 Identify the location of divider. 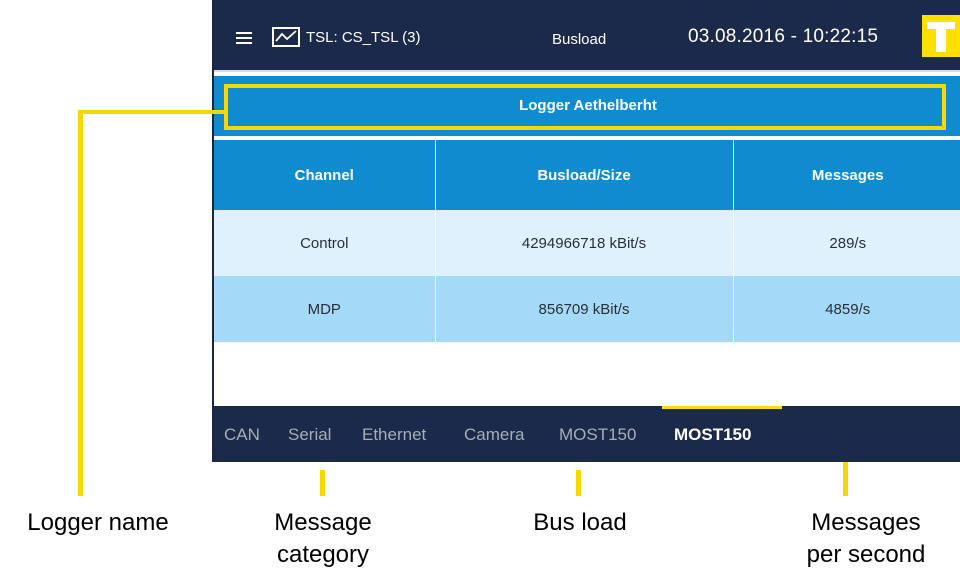
(587, 71).